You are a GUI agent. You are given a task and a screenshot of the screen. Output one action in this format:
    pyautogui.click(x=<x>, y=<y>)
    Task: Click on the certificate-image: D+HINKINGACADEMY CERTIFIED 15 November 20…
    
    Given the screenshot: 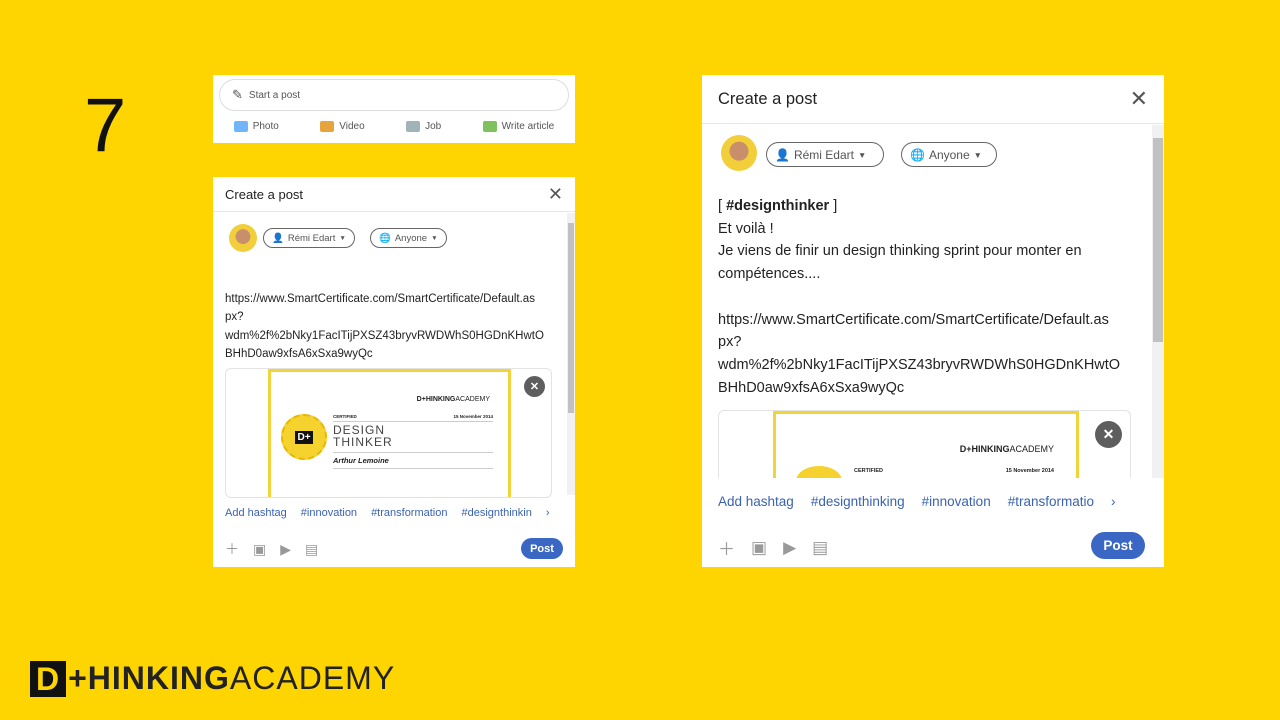 What is the action you would take?
    pyautogui.click(x=926, y=444)
    